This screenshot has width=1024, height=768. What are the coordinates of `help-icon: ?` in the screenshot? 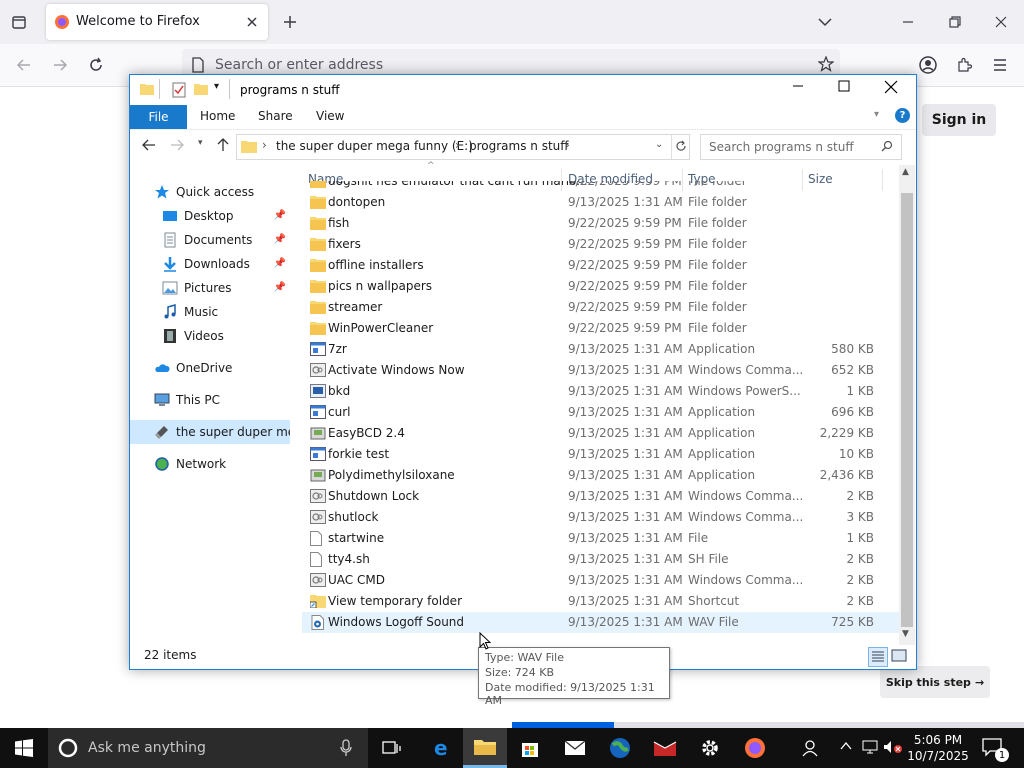 It's located at (902, 115).